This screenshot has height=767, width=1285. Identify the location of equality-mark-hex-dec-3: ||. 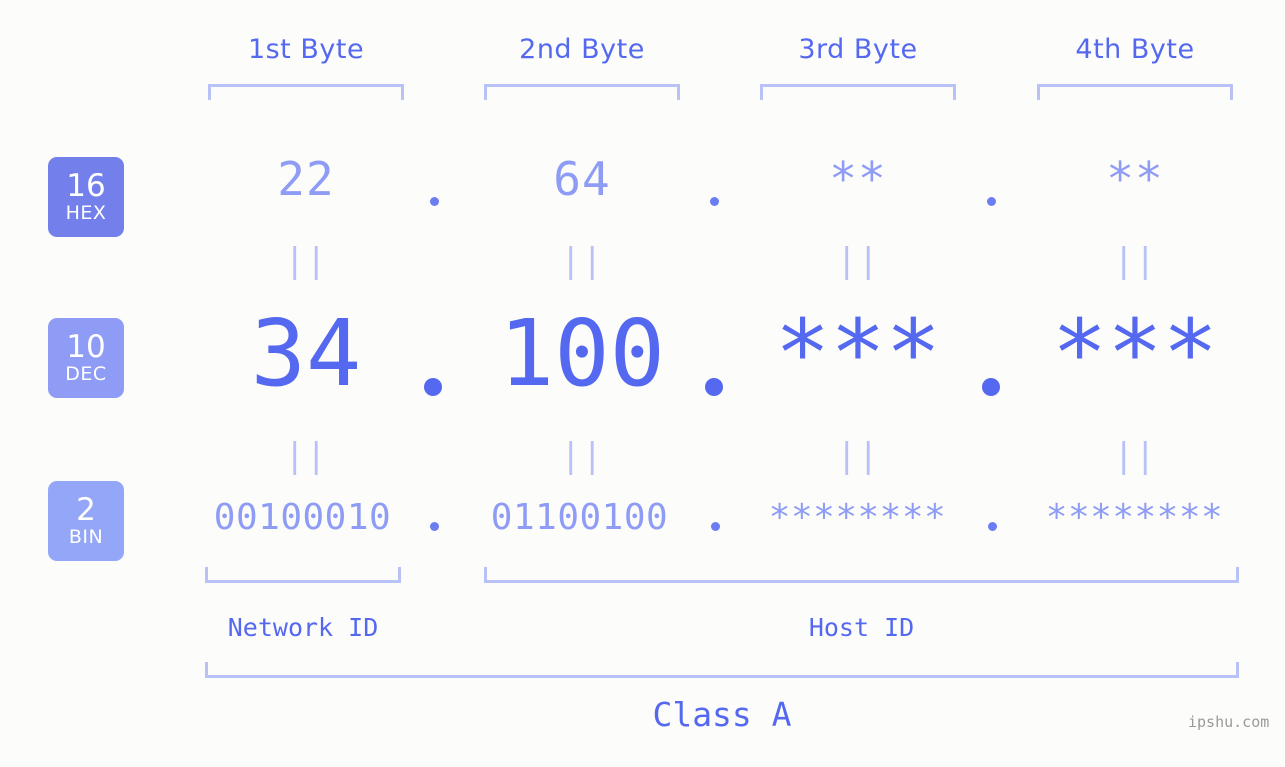
(858, 261).